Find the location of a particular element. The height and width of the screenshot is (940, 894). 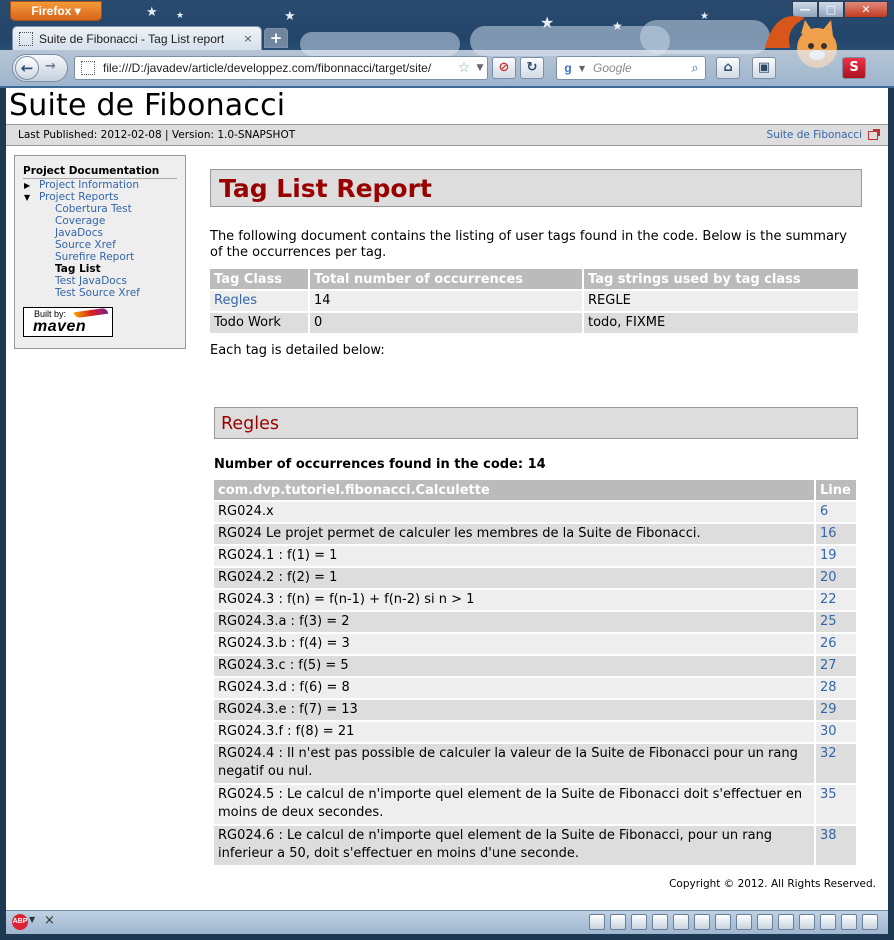

line-link: 27 is located at coordinates (828, 665).